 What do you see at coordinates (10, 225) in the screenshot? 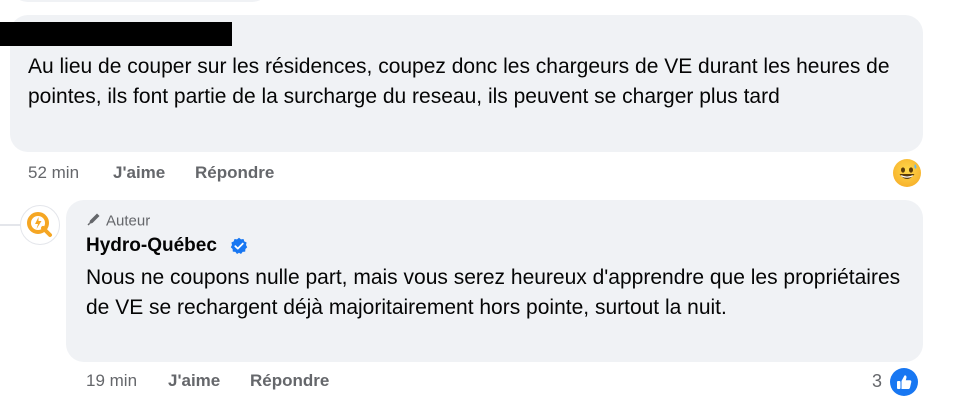
I see `thread-connector-line` at bounding box center [10, 225].